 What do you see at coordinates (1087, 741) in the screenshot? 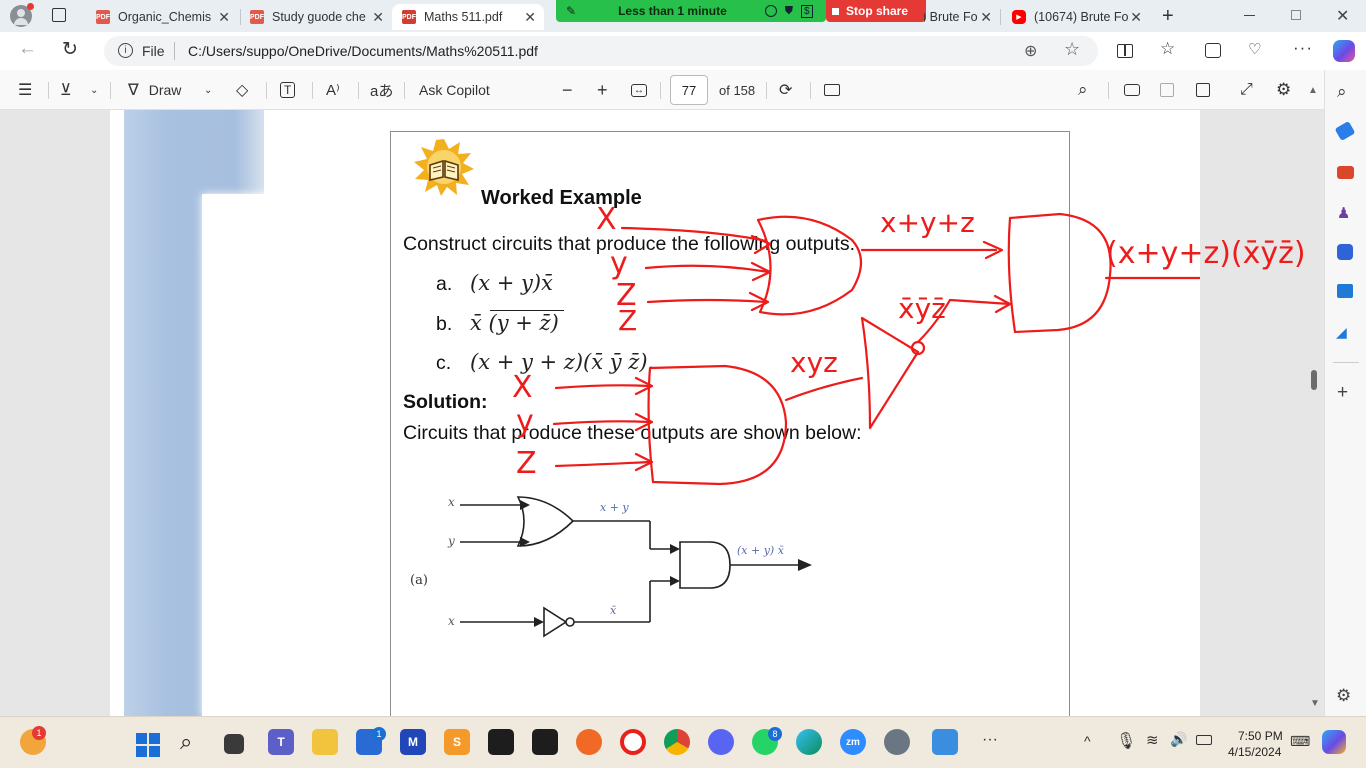
I see `tray-chevron-up-icon: ^` at bounding box center [1087, 741].